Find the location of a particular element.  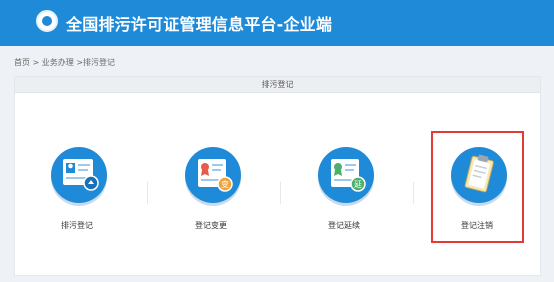

svg-text: 延 is located at coordinates (358, 184).